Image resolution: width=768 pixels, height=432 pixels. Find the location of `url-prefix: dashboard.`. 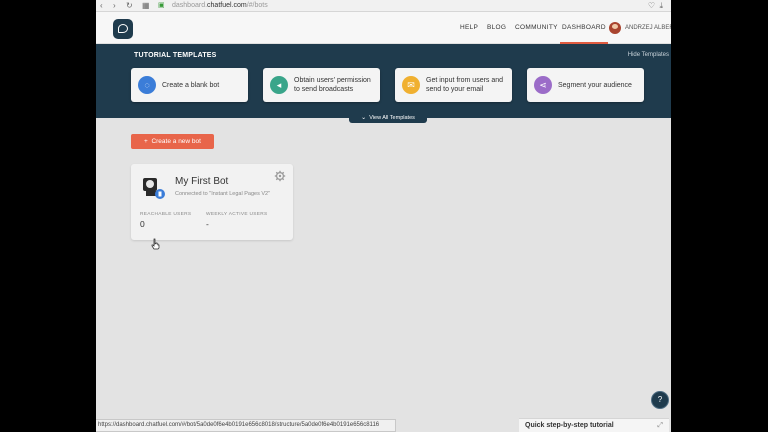

url-prefix: dashboard. is located at coordinates (190, 5).